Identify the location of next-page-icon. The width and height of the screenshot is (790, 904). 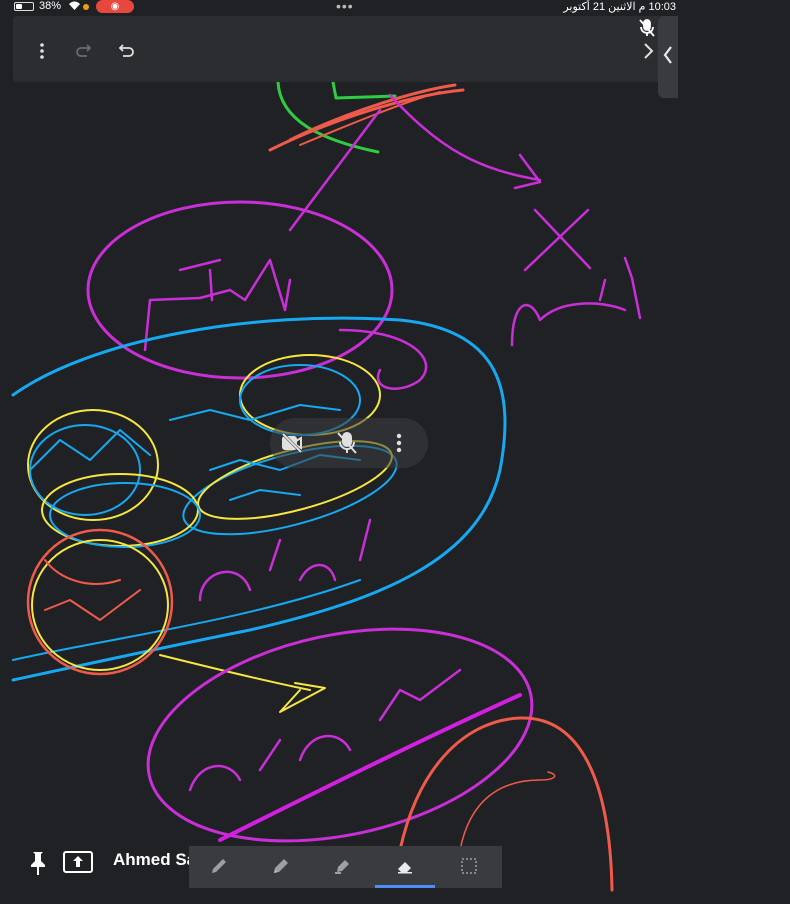
(648, 51).